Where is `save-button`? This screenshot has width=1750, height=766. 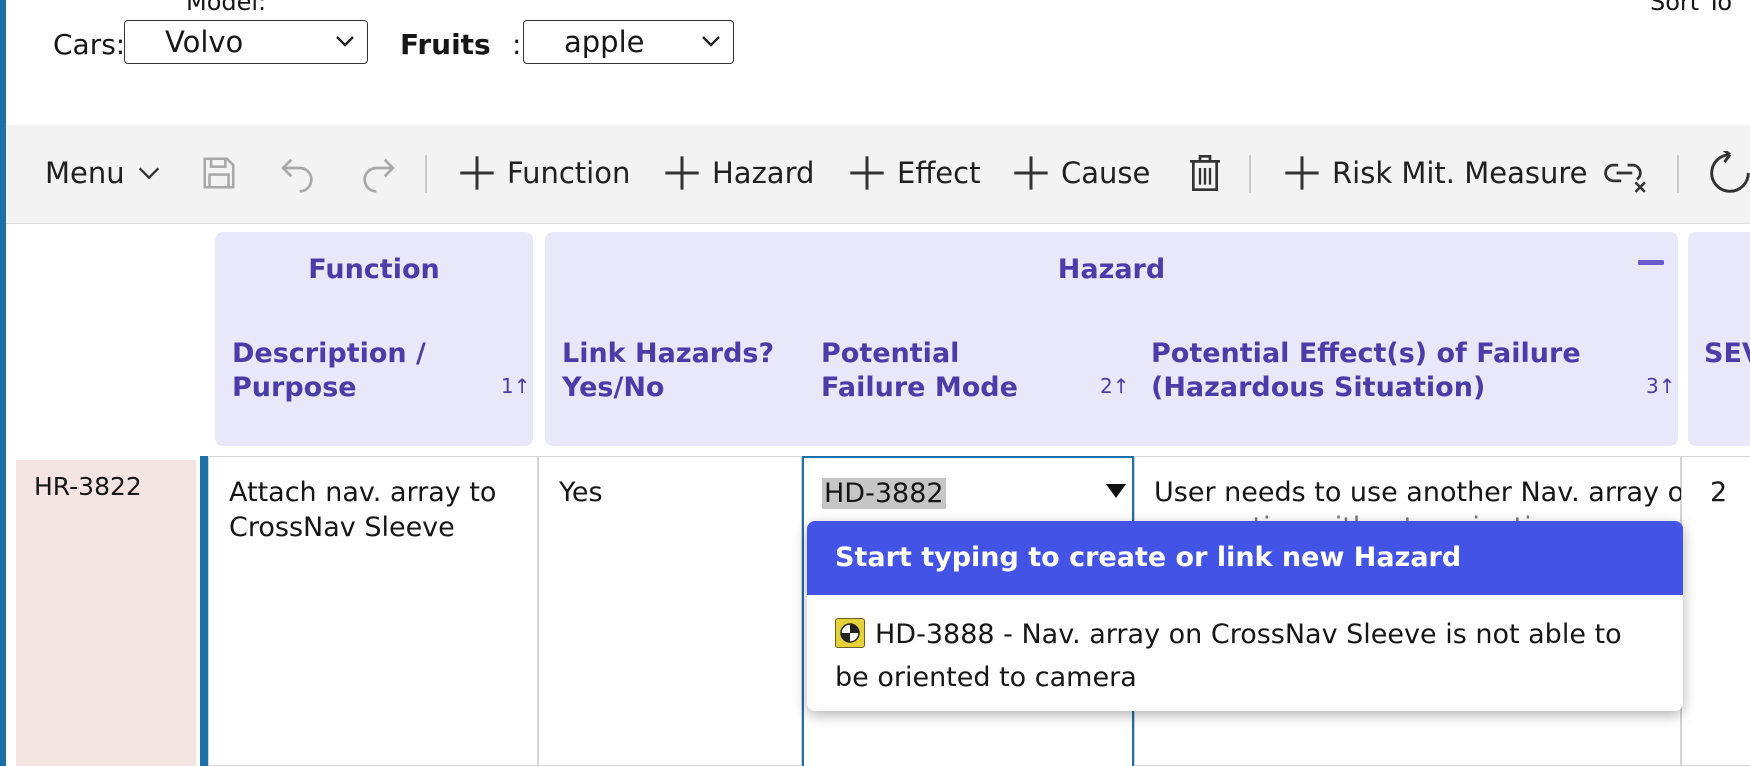 save-button is located at coordinates (219, 173).